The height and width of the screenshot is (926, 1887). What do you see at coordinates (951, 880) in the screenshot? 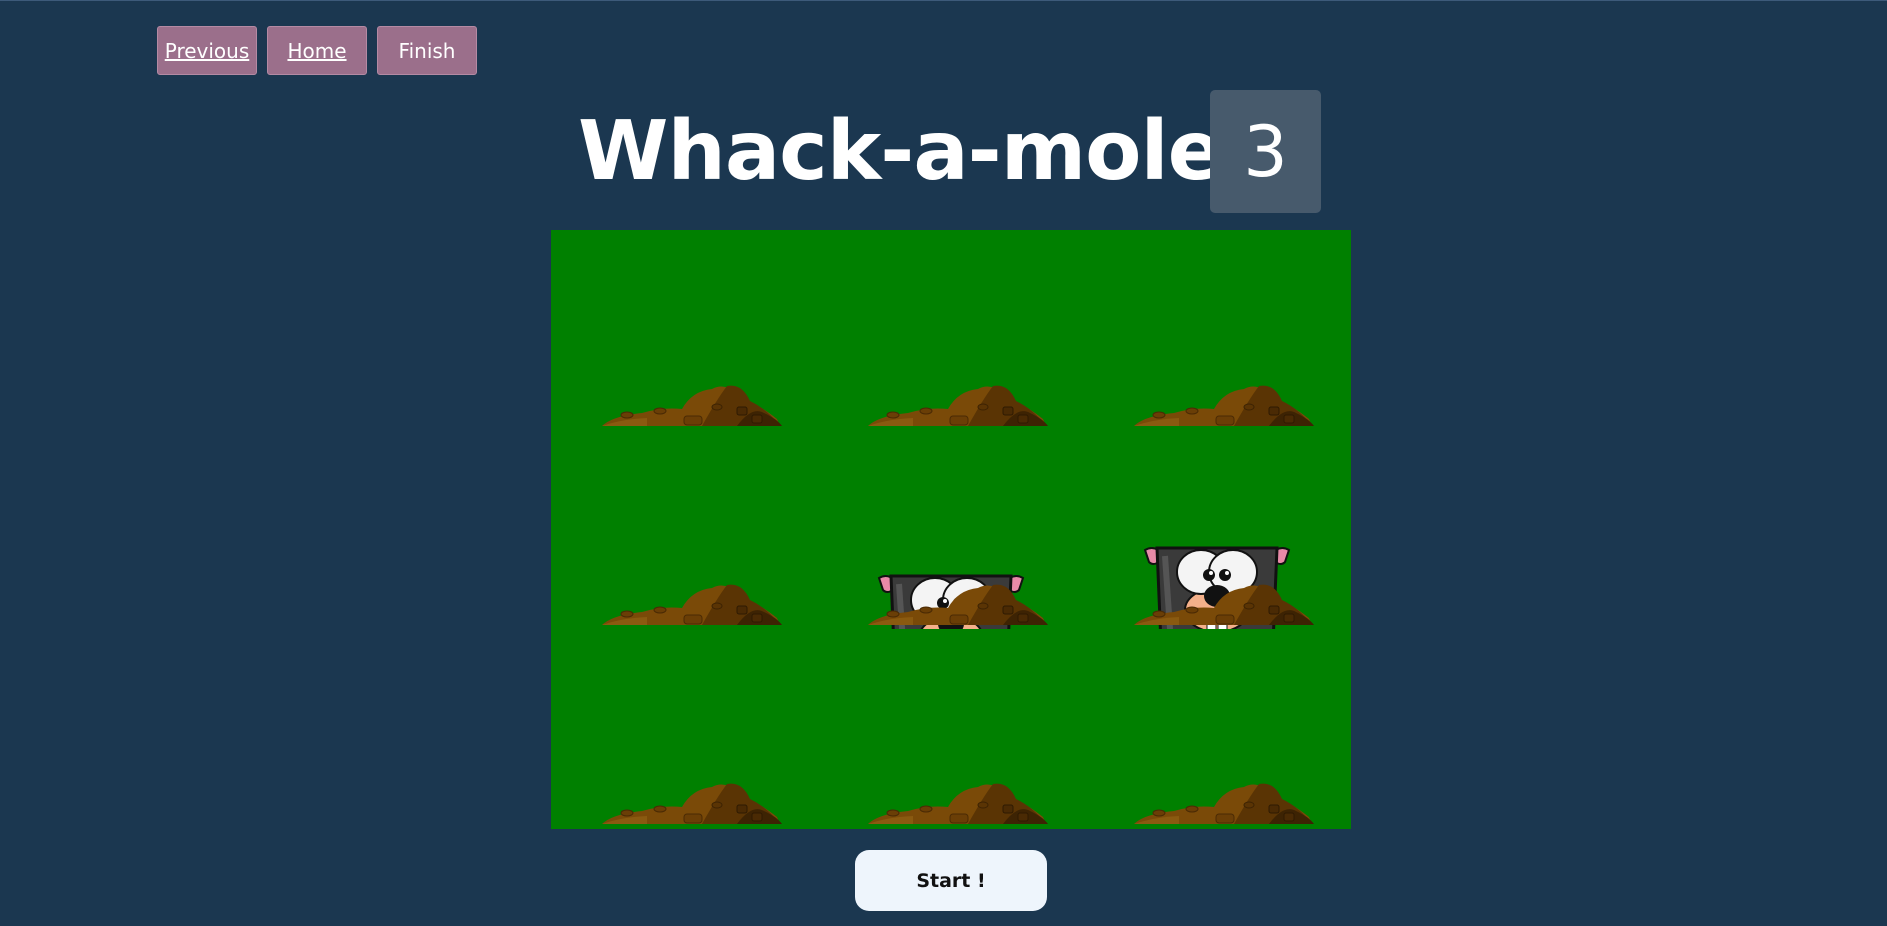
I see `start-button: Start !` at bounding box center [951, 880].